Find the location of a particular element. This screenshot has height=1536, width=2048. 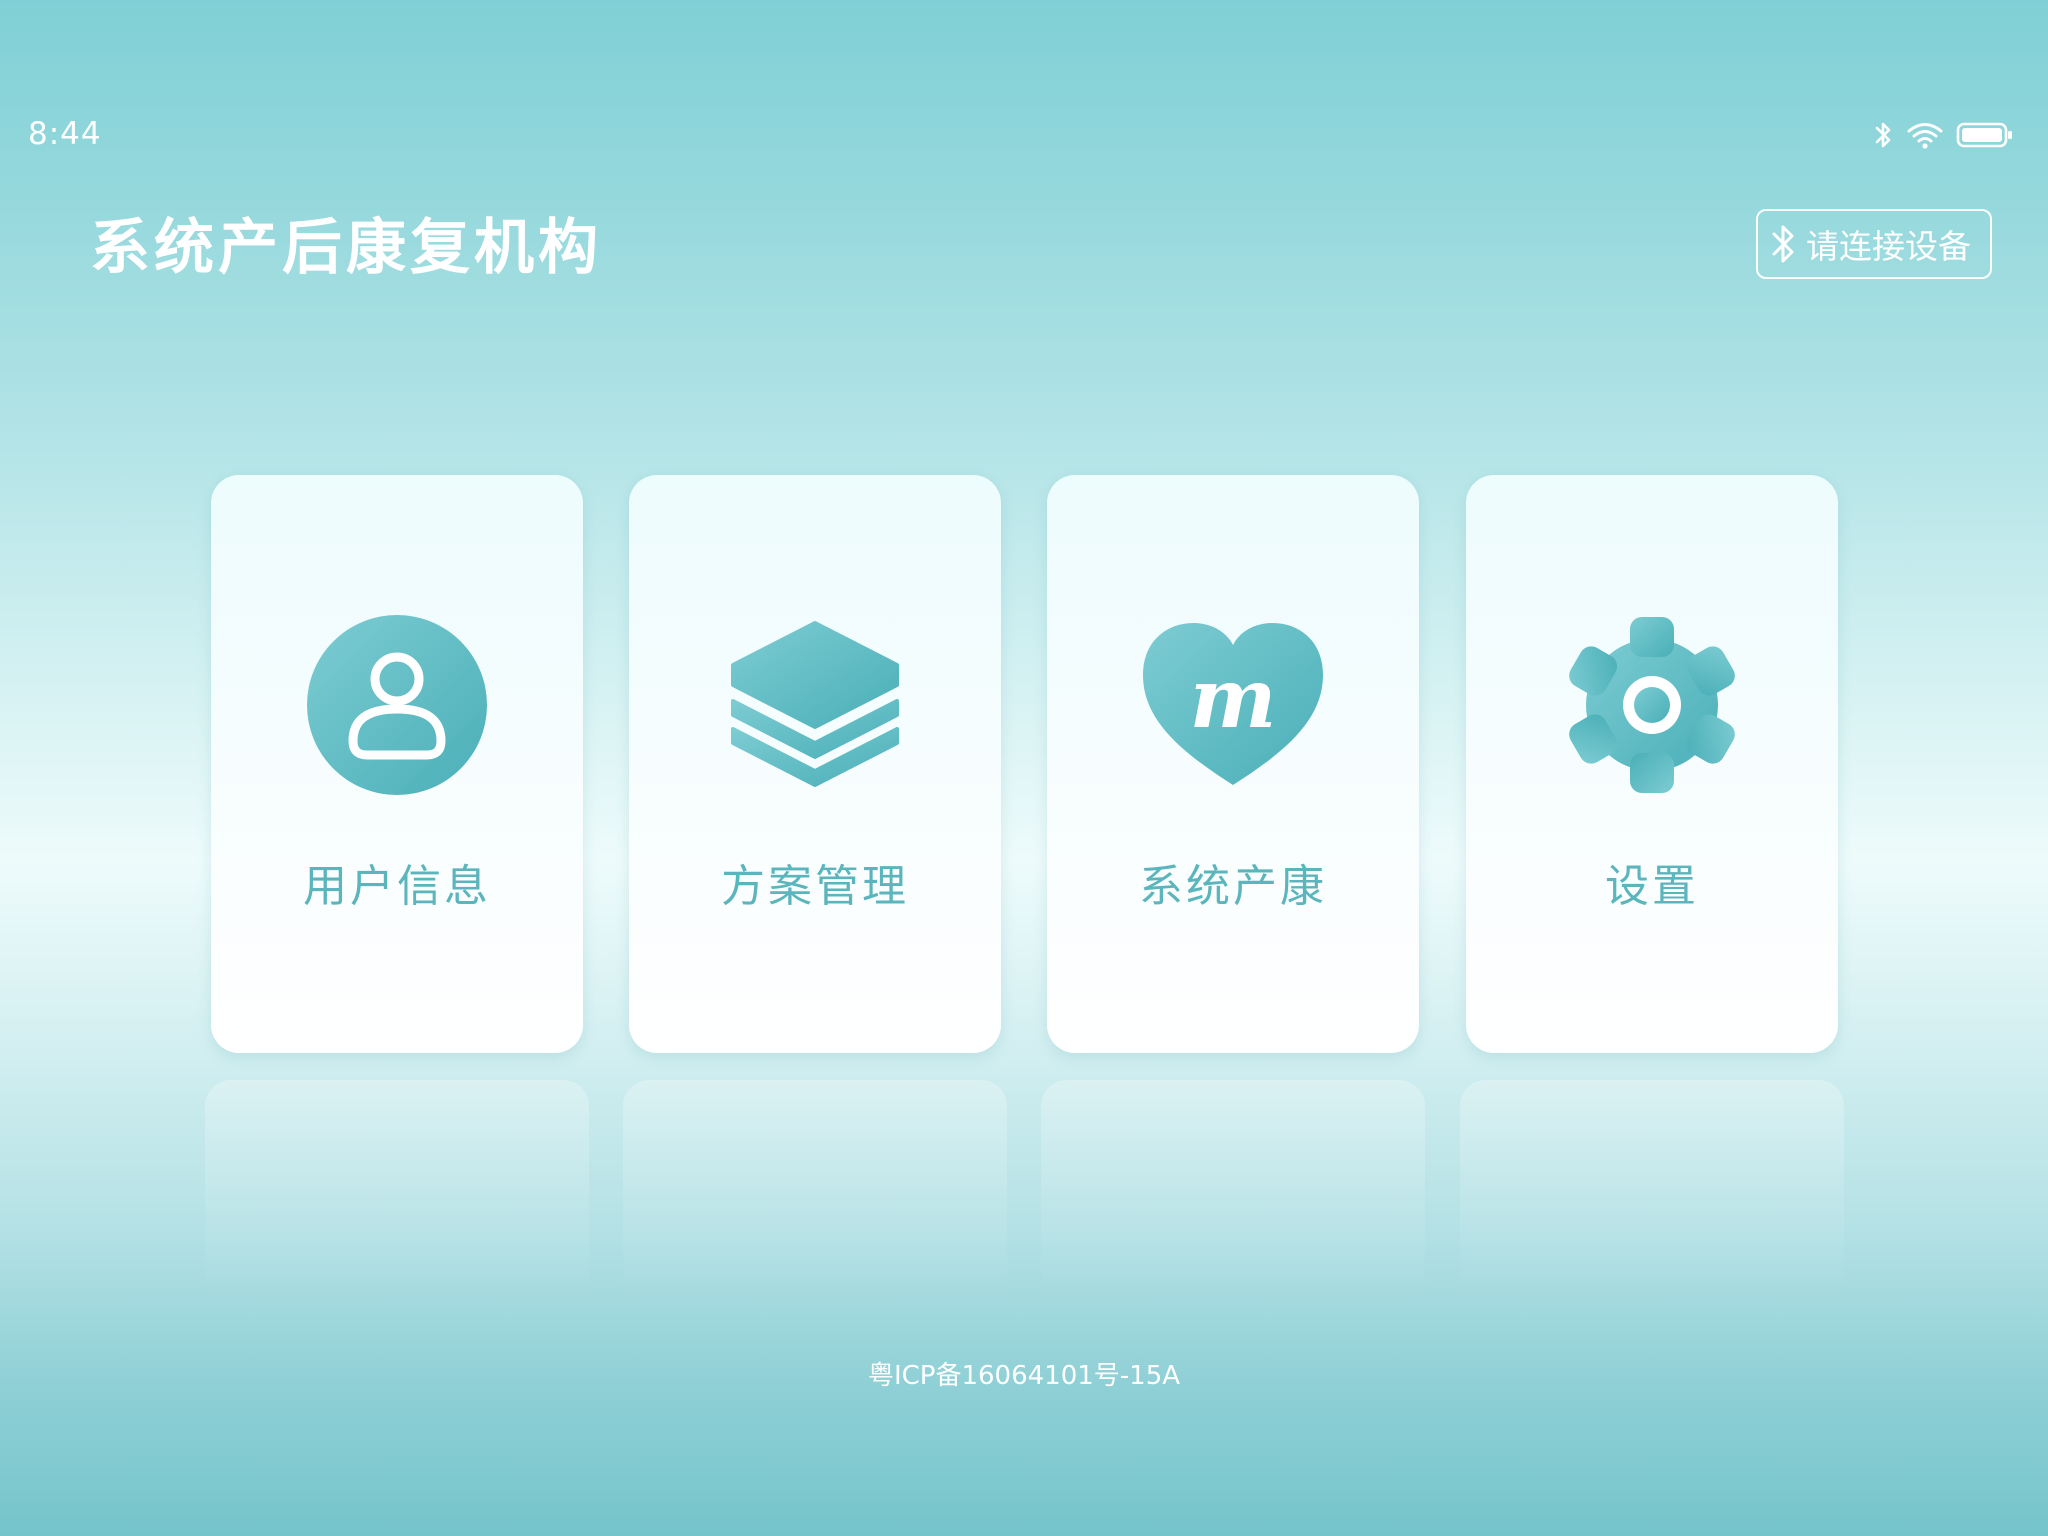

menu-card-label: 系统产康 is located at coordinates (1233, 886).